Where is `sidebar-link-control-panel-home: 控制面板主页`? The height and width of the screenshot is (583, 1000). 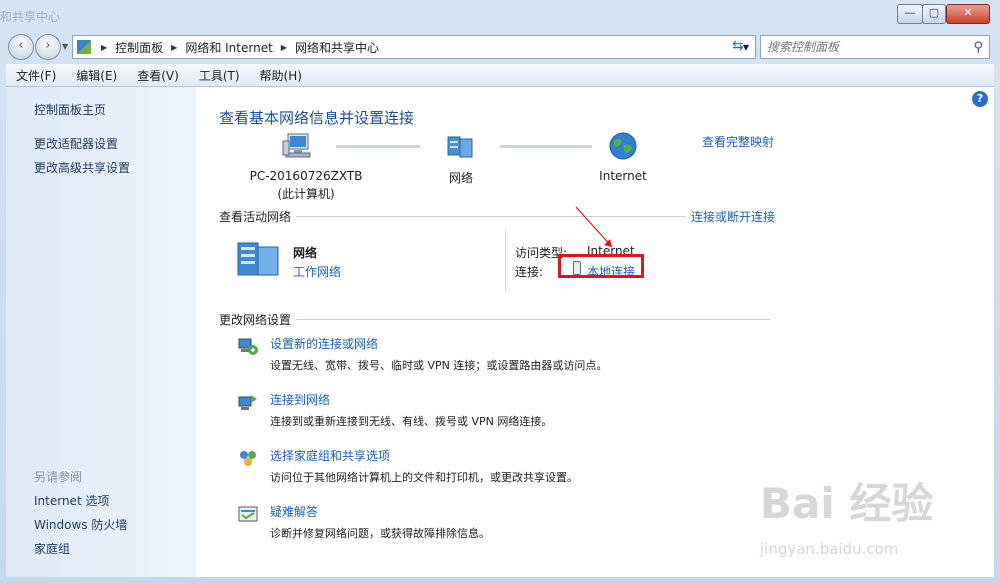 sidebar-link-control-panel-home: 控制面板主页 is located at coordinates (70, 109).